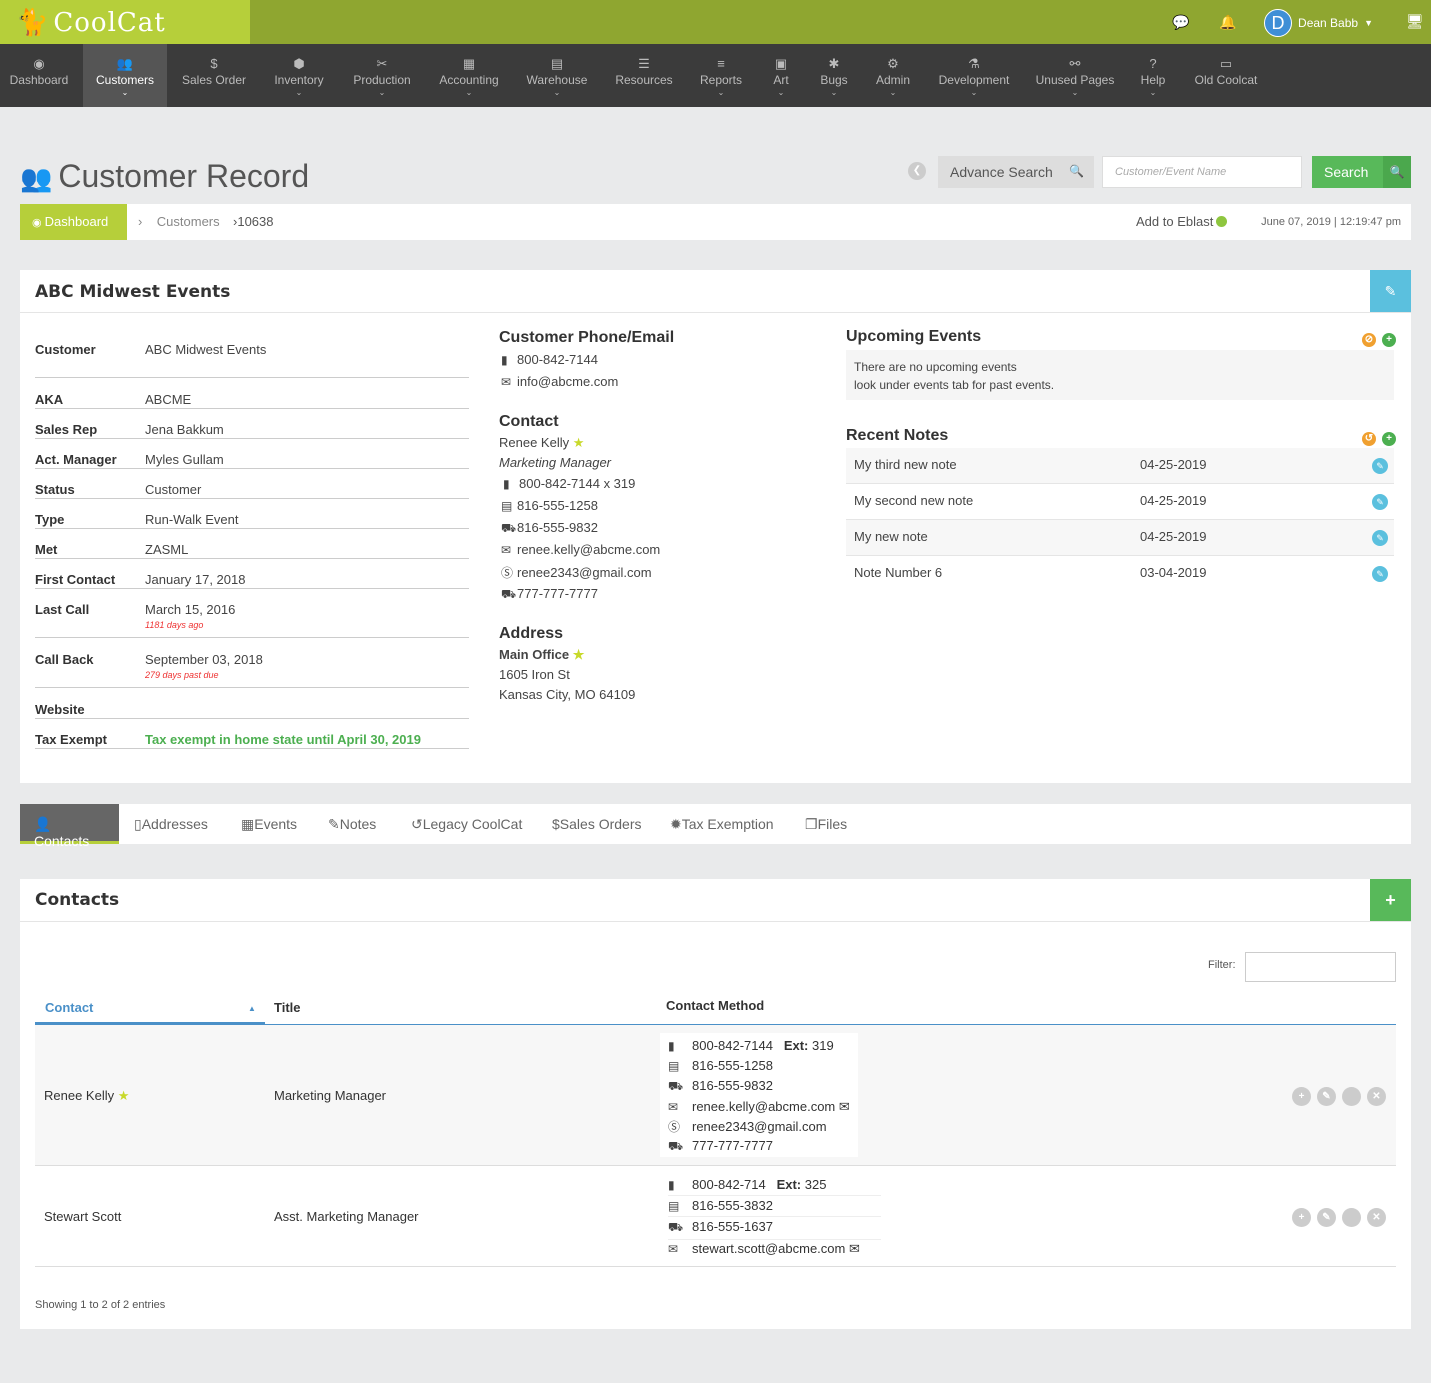  Describe the element at coordinates (1361, 172) in the screenshot. I see `search-button: Search 🔍` at that location.